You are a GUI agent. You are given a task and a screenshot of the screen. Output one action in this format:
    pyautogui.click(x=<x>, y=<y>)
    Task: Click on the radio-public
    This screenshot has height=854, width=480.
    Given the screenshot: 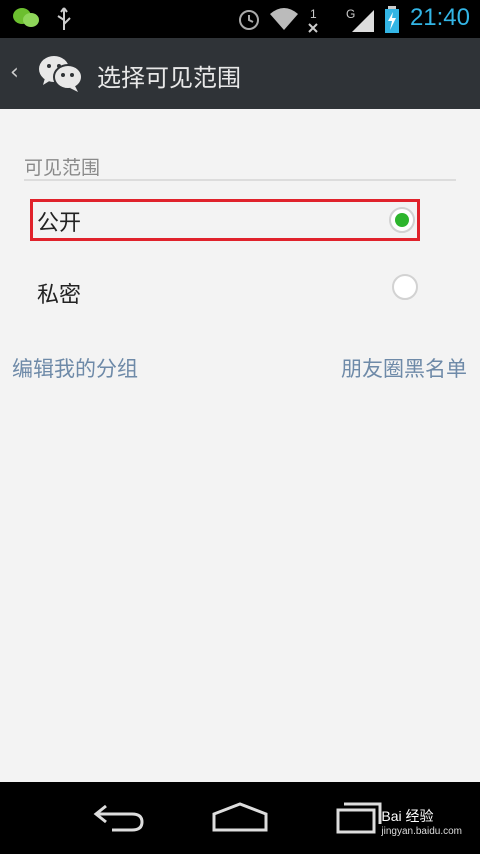 What is the action you would take?
    pyautogui.click(x=402, y=220)
    